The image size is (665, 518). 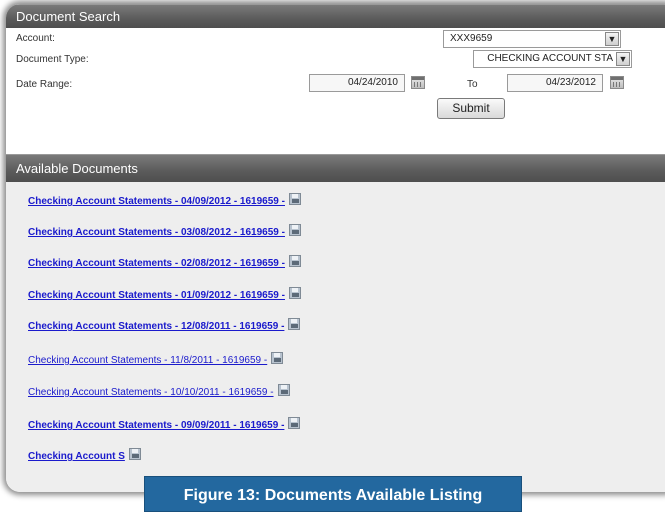 I want to click on account-select-value: XXX9659, so click(x=471, y=38).